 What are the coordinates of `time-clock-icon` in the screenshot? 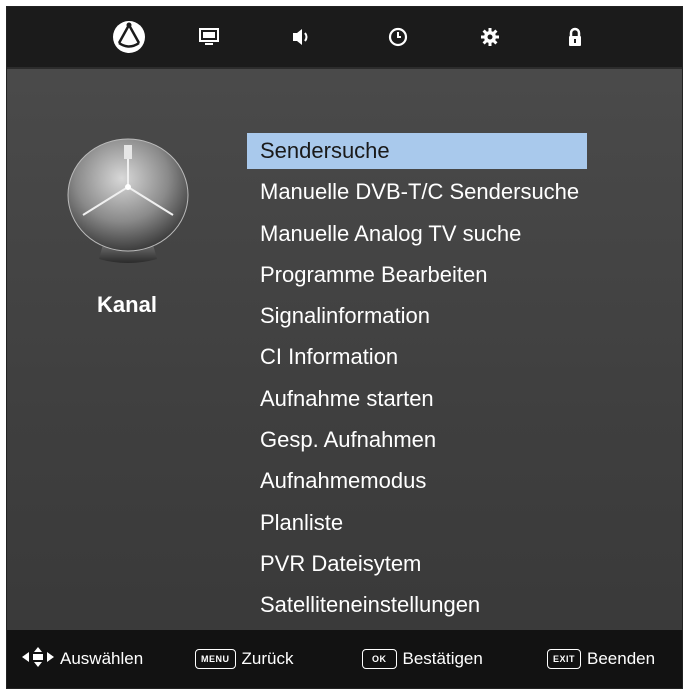 It's located at (398, 37).